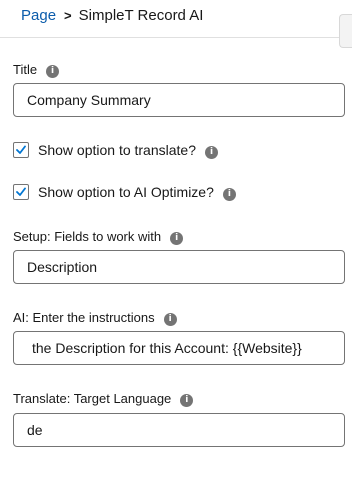 This screenshot has height=479, width=352. What do you see at coordinates (84, 317) in the screenshot?
I see `ai-instructions-label: AI: Enter the instructions` at bounding box center [84, 317].